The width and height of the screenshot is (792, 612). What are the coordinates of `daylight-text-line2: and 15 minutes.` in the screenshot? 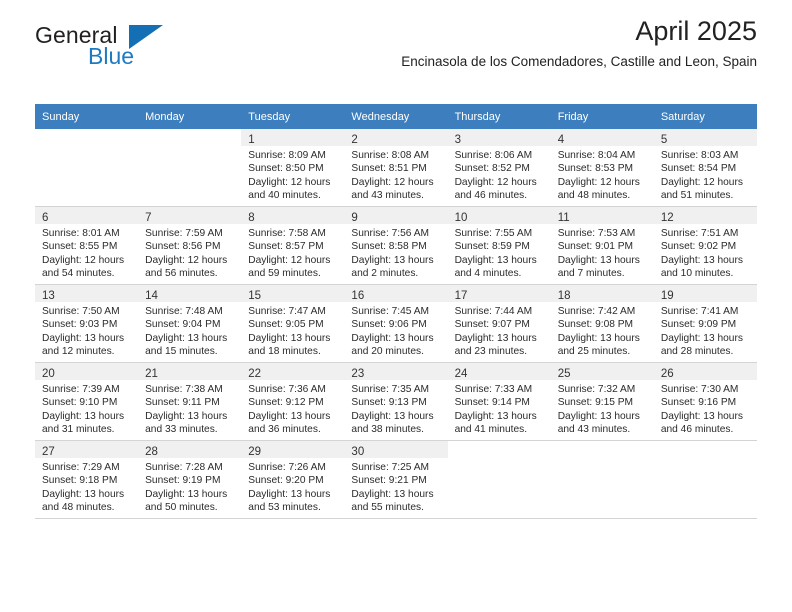 It's located at (181, 351).